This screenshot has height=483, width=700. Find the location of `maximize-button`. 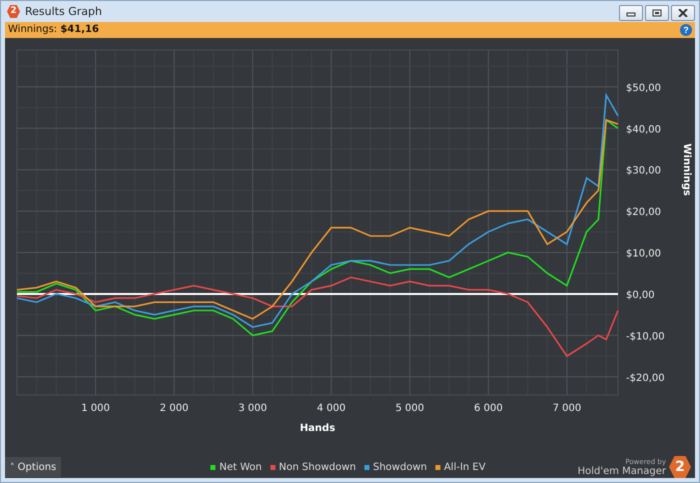

maximize-button is located at coordinates (657, 13).